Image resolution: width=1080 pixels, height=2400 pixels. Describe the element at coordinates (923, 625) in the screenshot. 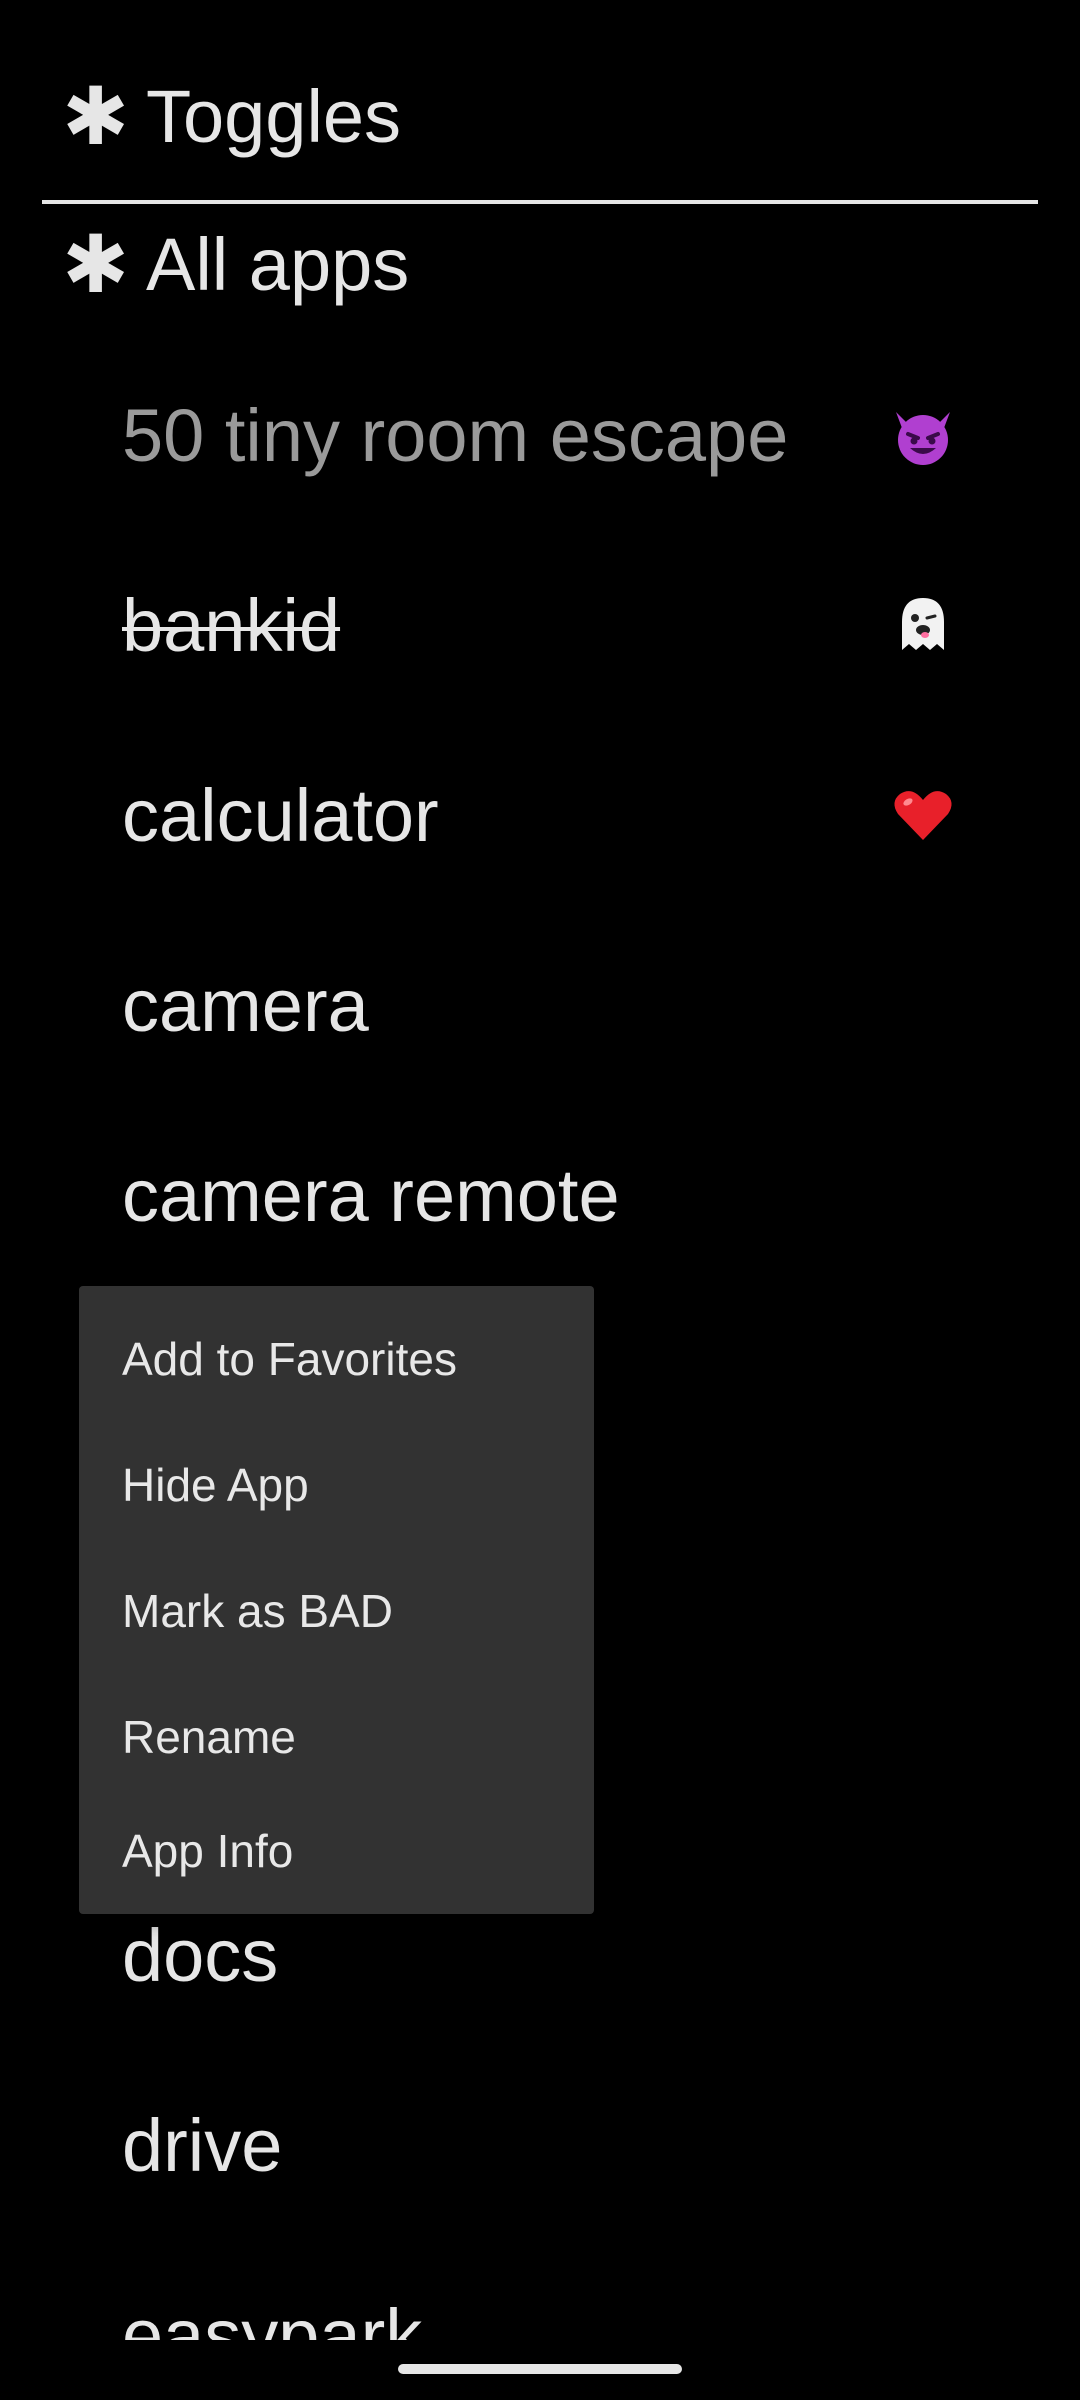

I see `ghost-icon` at that location.